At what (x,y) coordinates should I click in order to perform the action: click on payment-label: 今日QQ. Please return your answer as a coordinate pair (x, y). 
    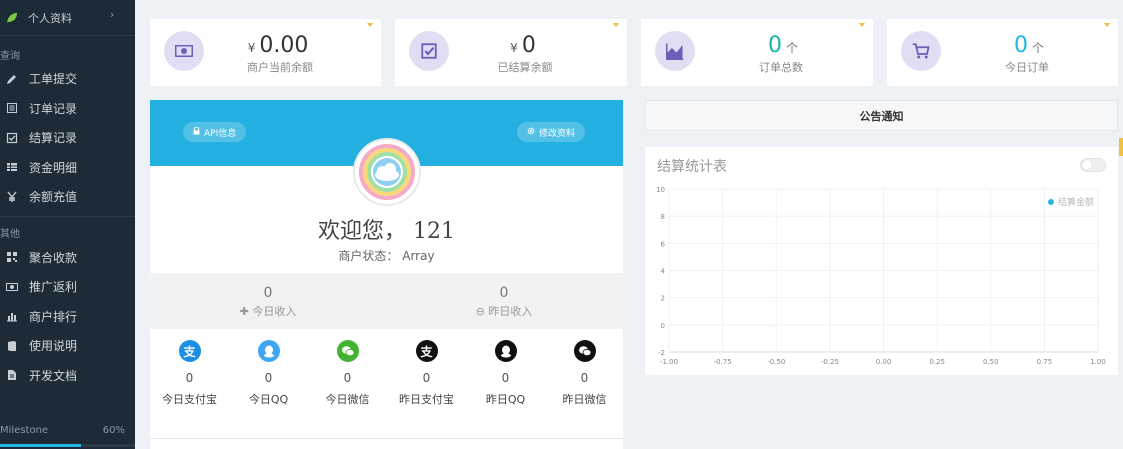
    Looking at the image, I should click on (268, 399).